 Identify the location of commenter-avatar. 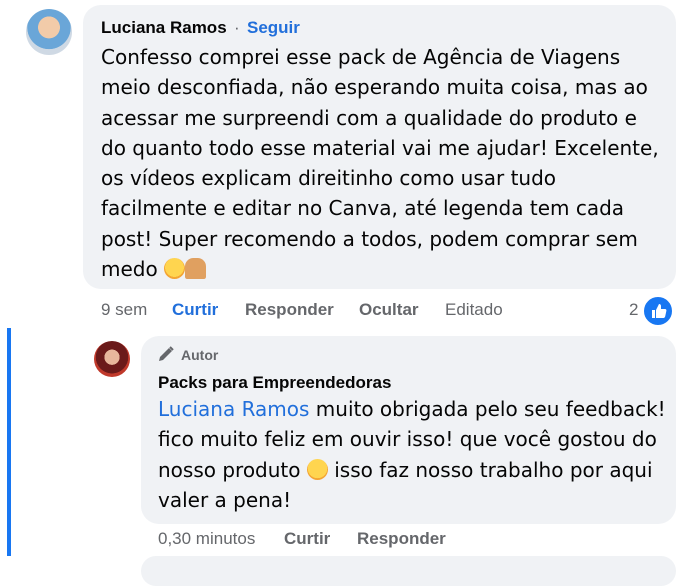
(49, 32).